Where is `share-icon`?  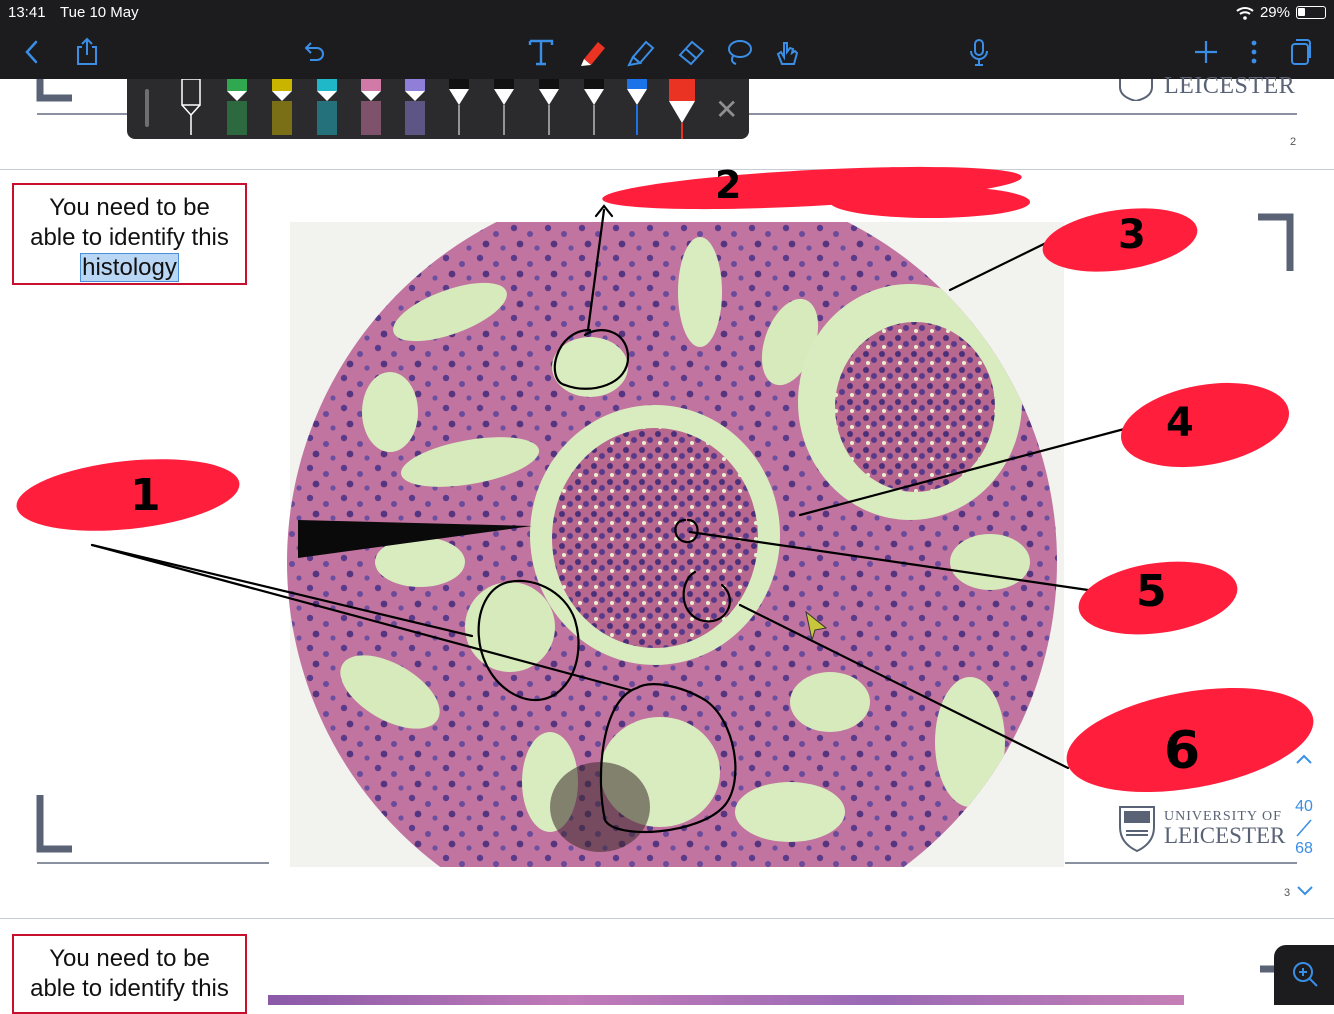
share-icon is located at coordinates (87, 52).